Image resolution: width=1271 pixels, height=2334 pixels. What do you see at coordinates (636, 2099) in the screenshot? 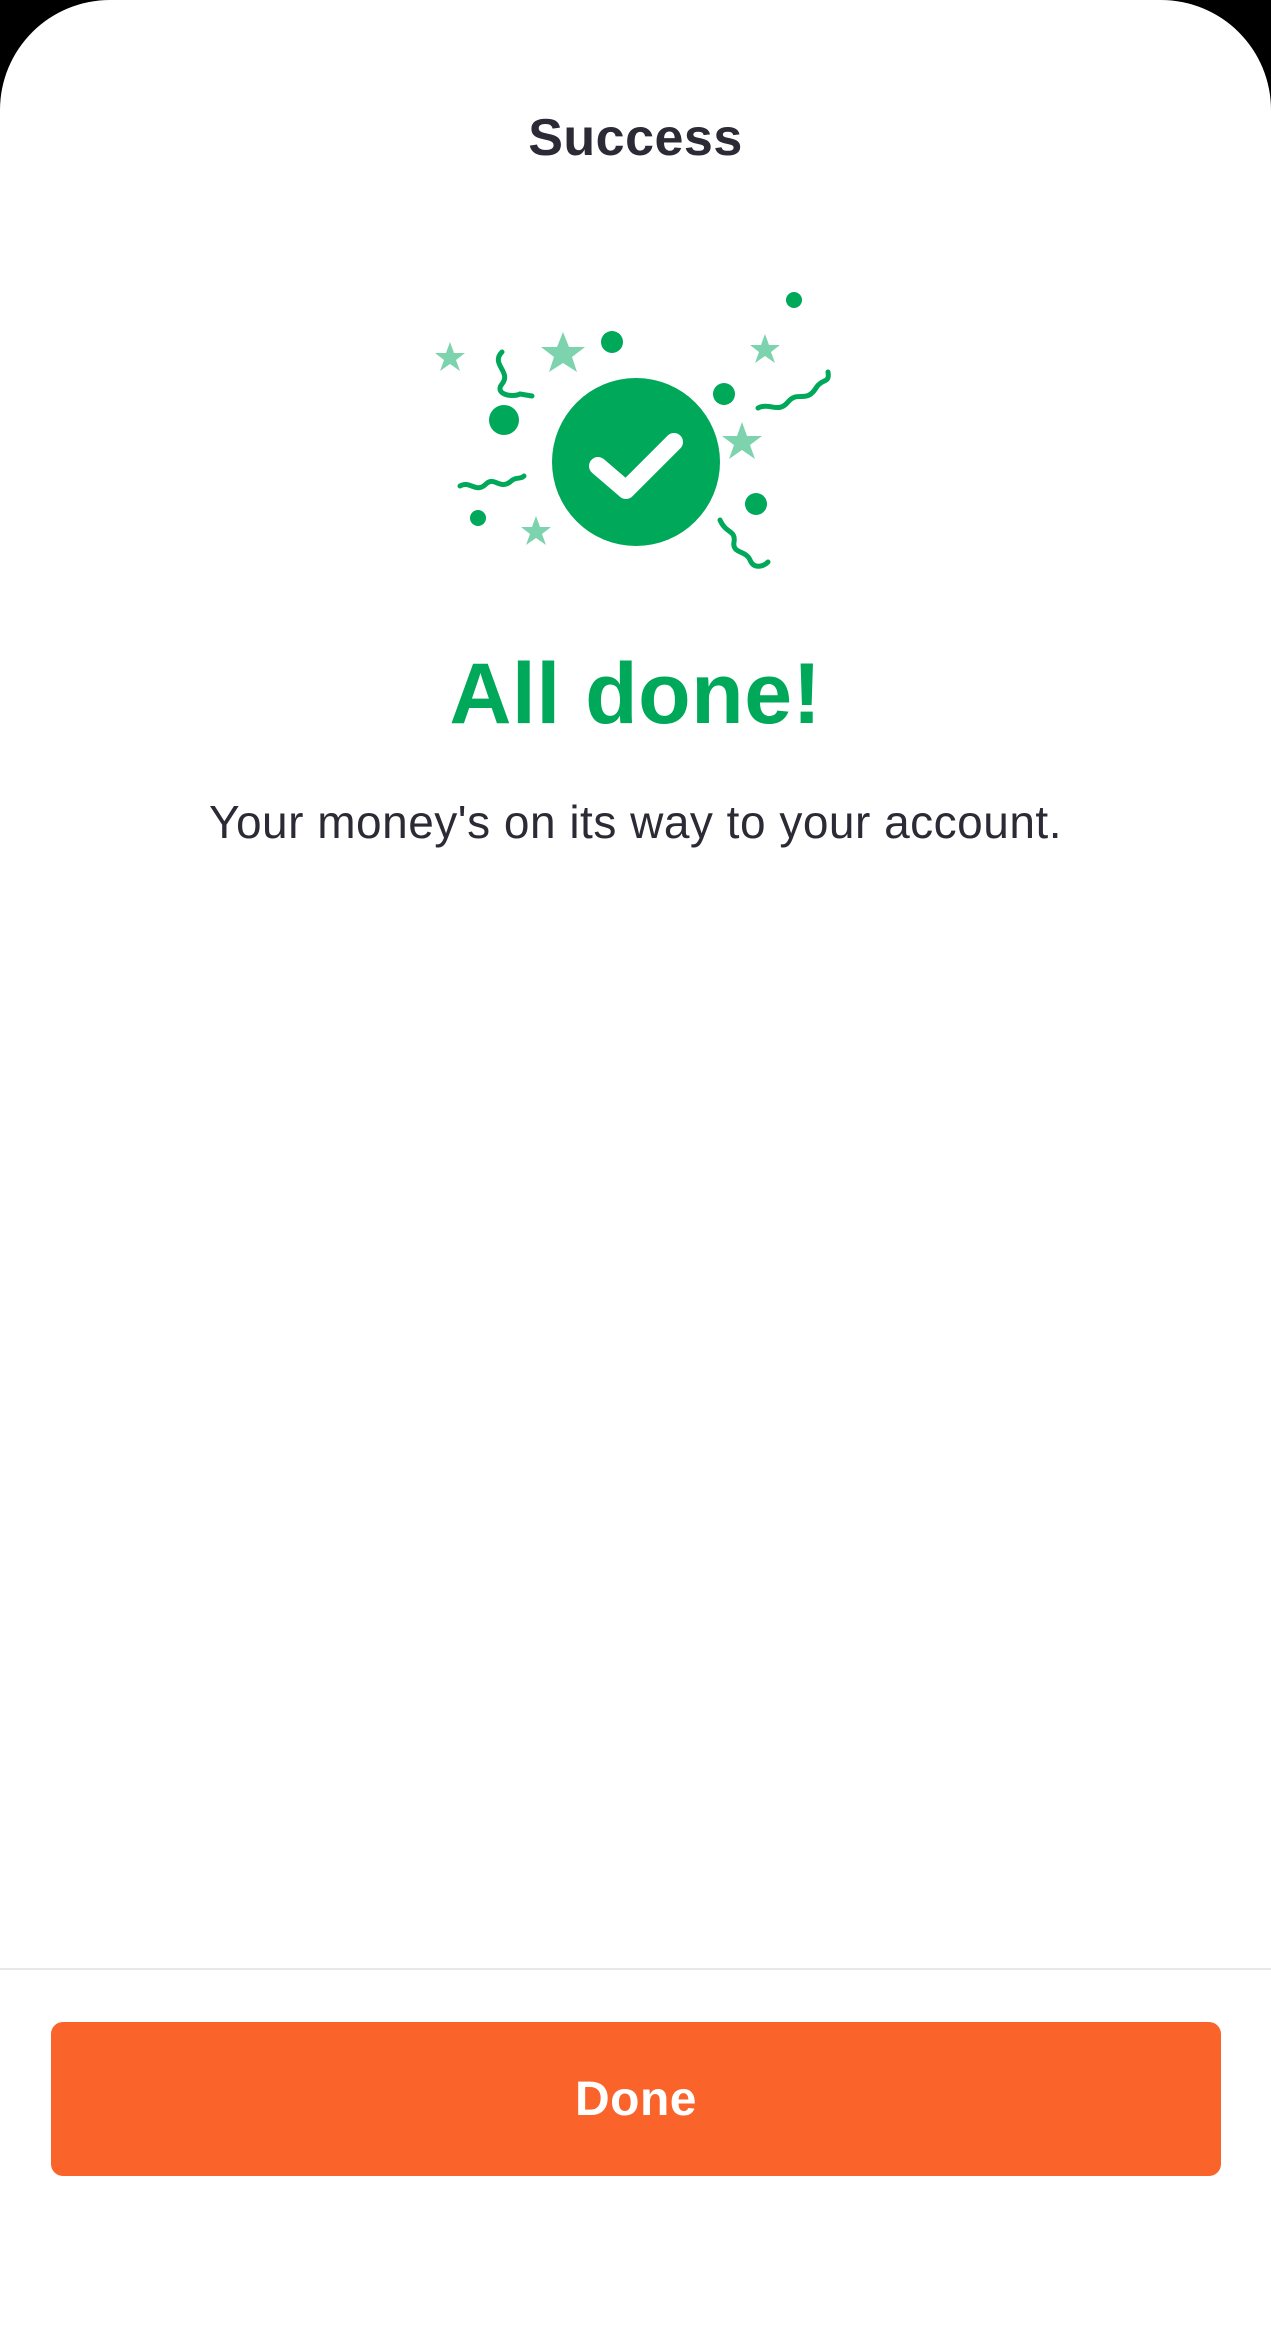
I see `done-button: Done` at bounding box center [636, 2099].